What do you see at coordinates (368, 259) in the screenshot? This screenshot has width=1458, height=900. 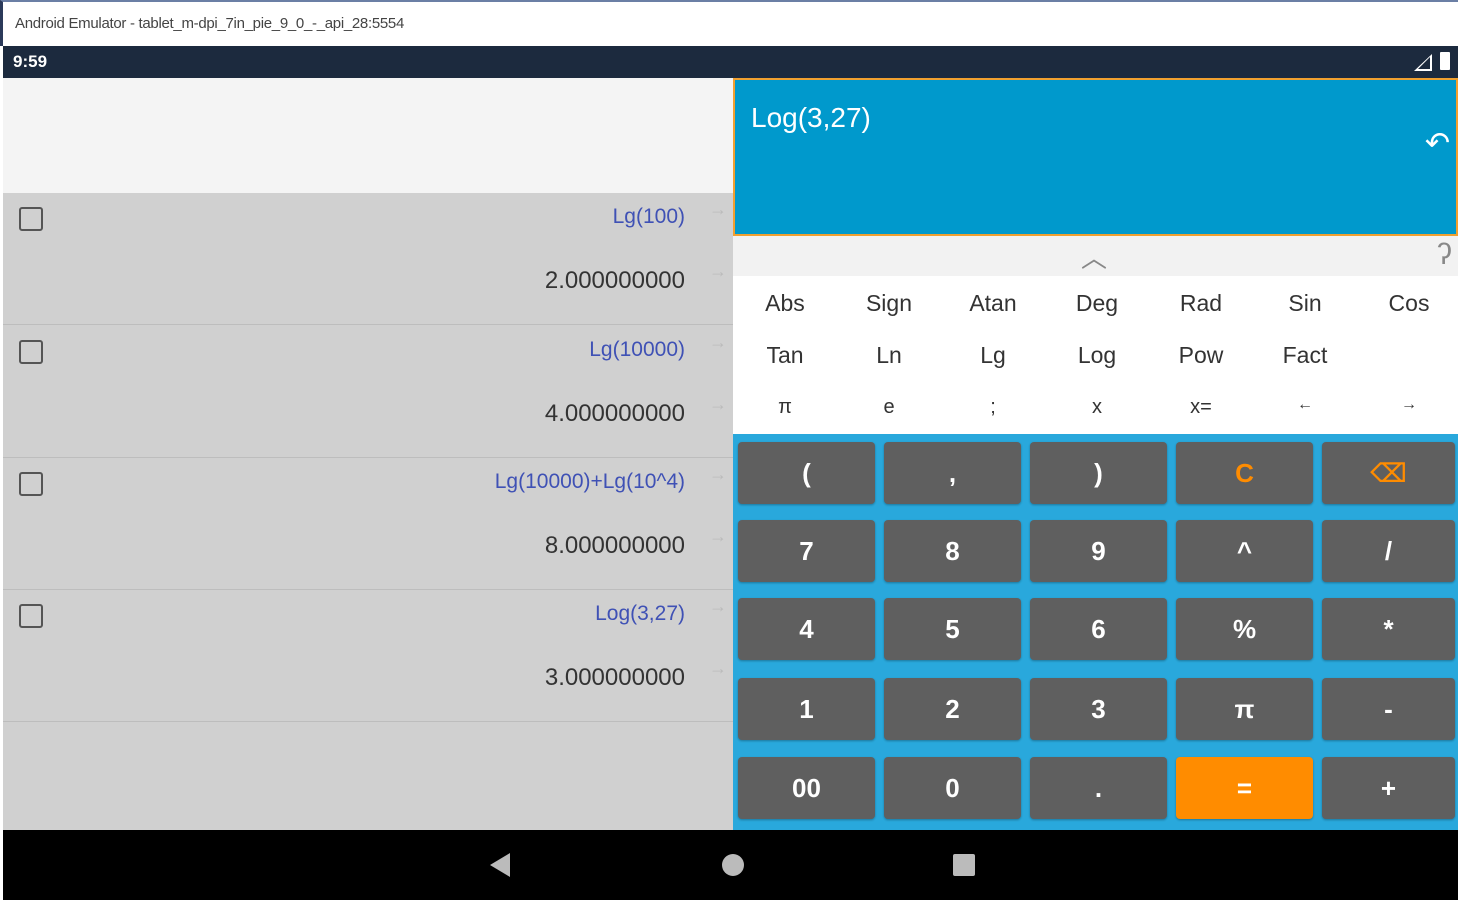 I see `history-item: Lg(100) → 2.000000000 →` at bounding box center [368, 259].